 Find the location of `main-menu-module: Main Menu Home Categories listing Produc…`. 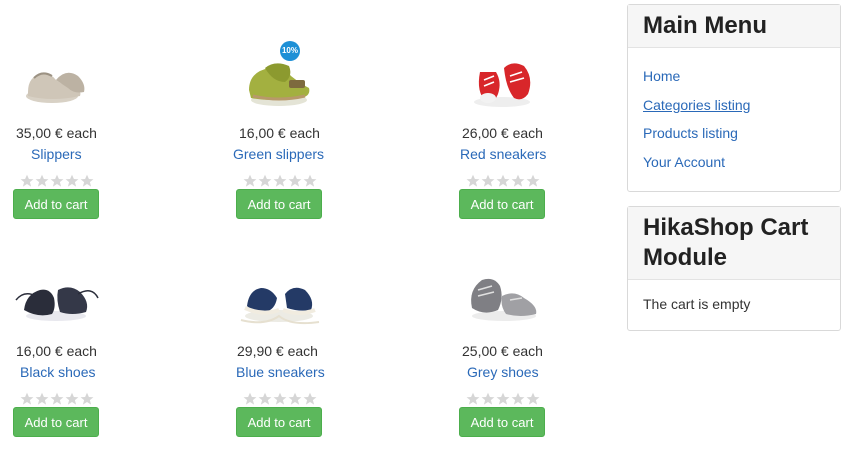

main-menu-module: Main Menu Home Categories listing Produc… is located at coordinates (734, 98).